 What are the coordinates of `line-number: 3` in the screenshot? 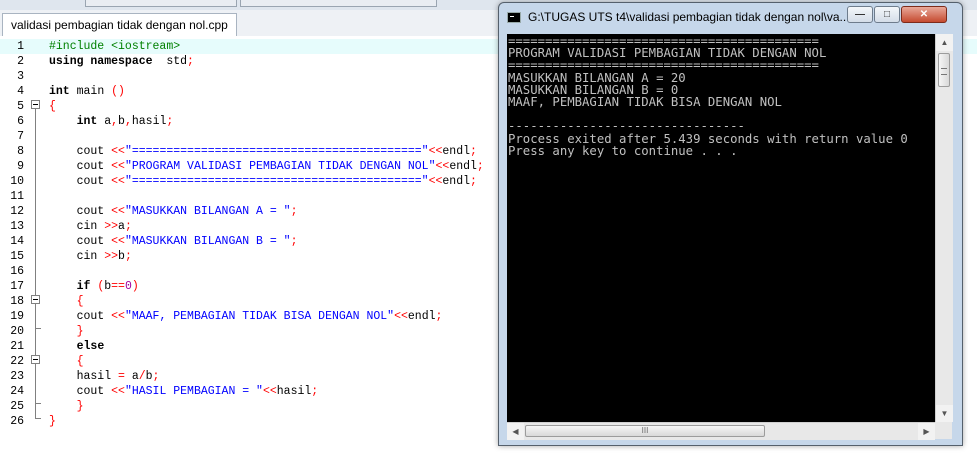 It's located at (20, 76).